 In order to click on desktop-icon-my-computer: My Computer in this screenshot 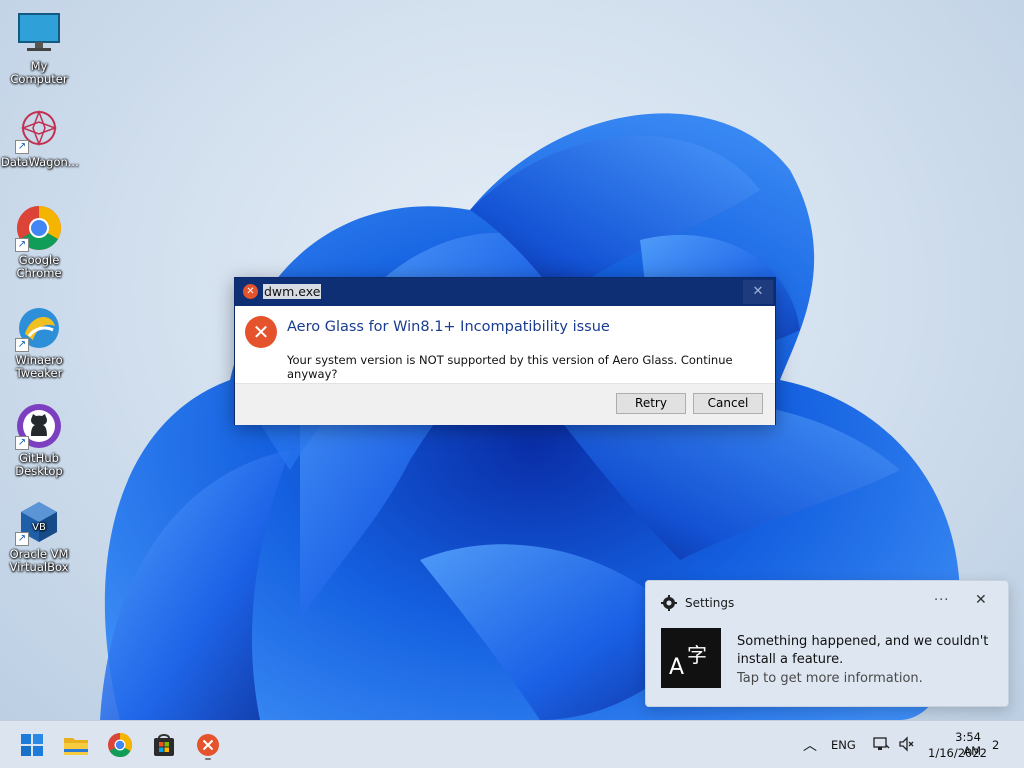, I will do `click(39, 48)`.